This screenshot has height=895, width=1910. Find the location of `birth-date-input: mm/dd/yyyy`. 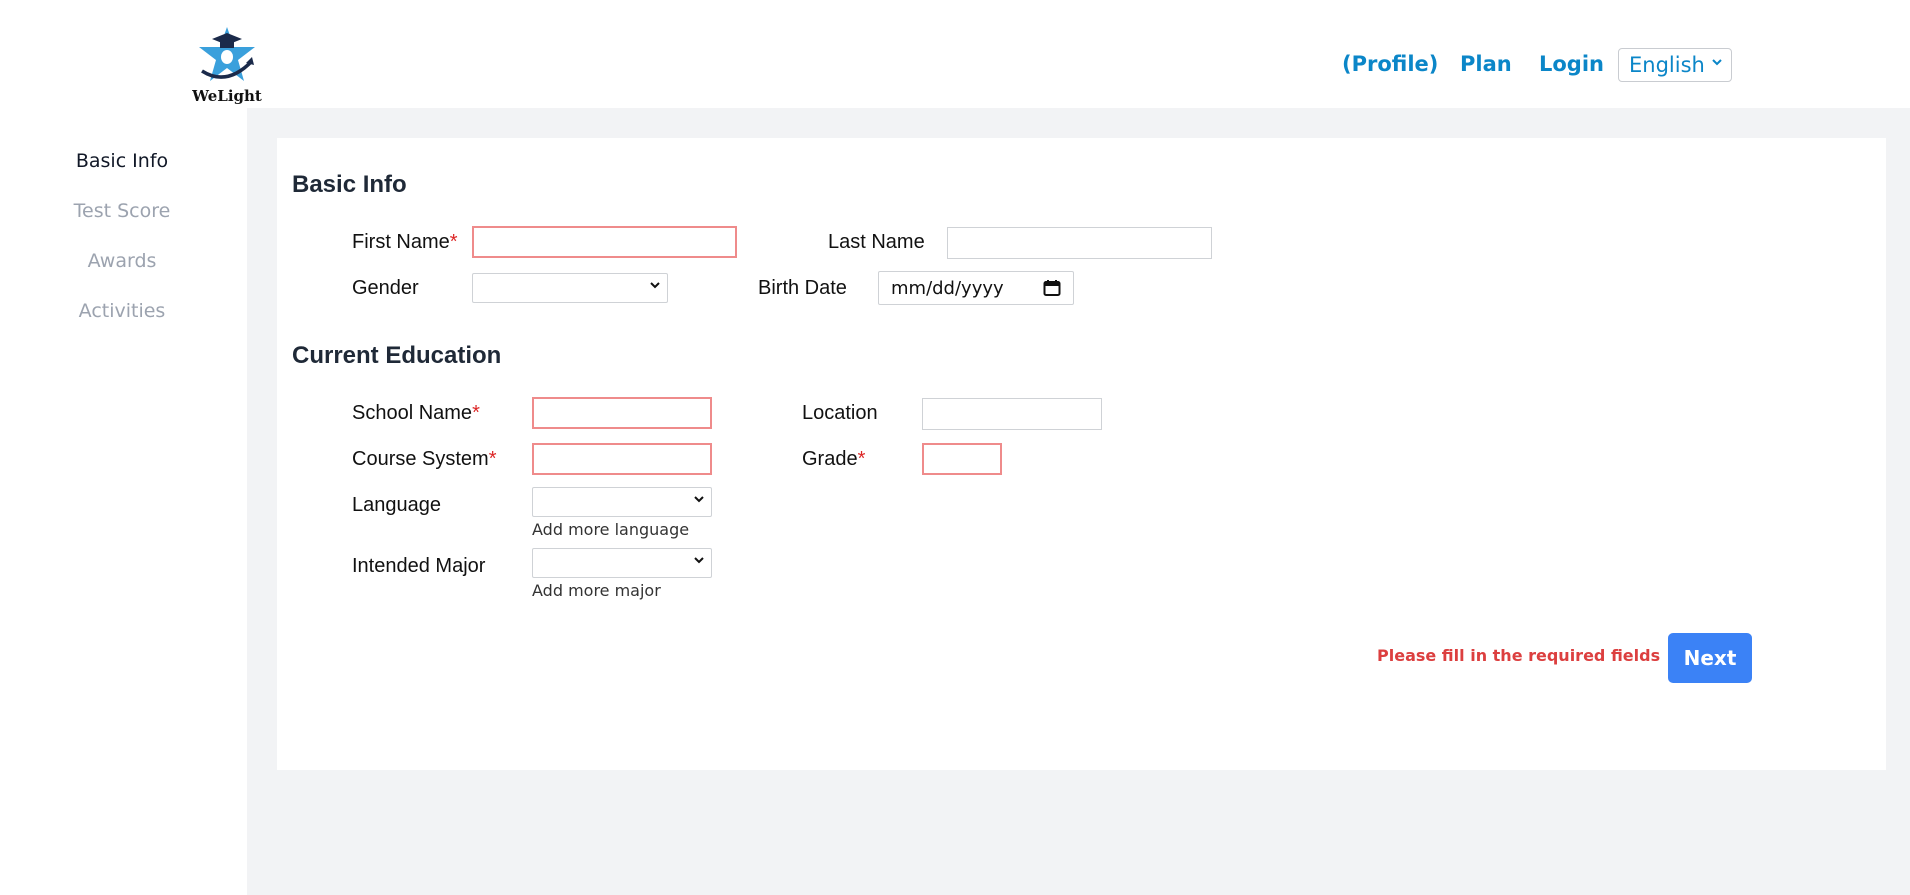

birth-date-input: mm/dd/yyyy is located at coordinates (976, 288).